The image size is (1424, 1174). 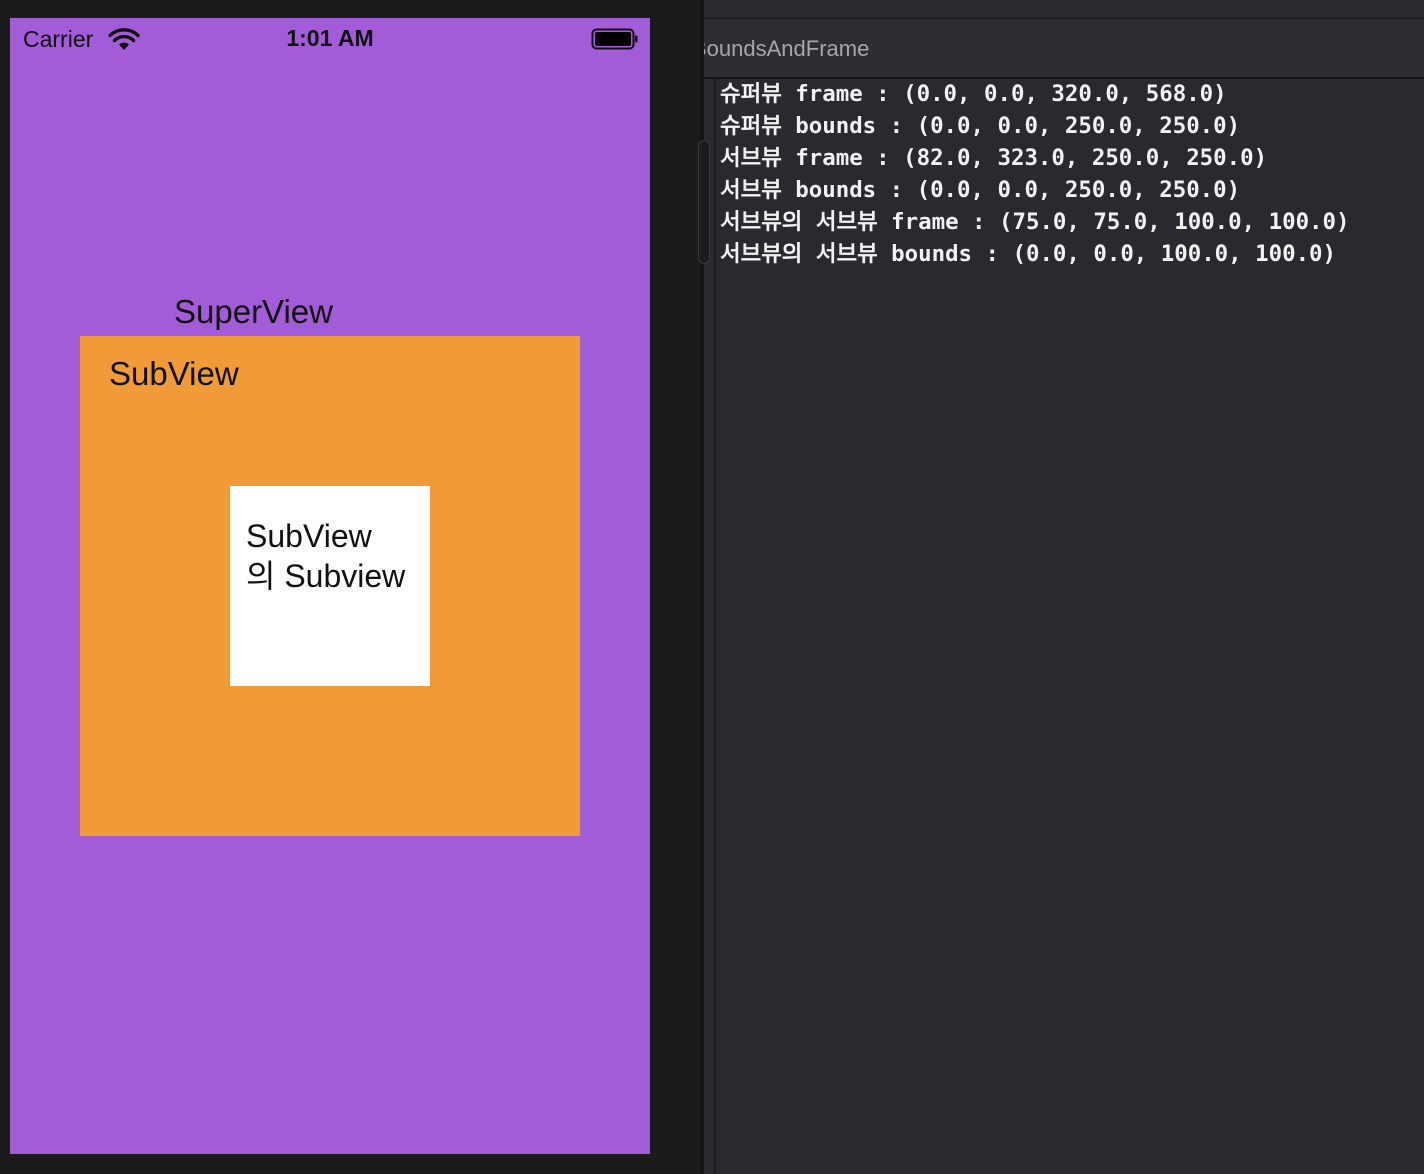 What do you see at coordinates (994, 158) in the screenshot?
I see `console-line: 서브뷰 frame : (82.0, 323.0, 250.0, 250.0)` at bounding box center [994, 158].